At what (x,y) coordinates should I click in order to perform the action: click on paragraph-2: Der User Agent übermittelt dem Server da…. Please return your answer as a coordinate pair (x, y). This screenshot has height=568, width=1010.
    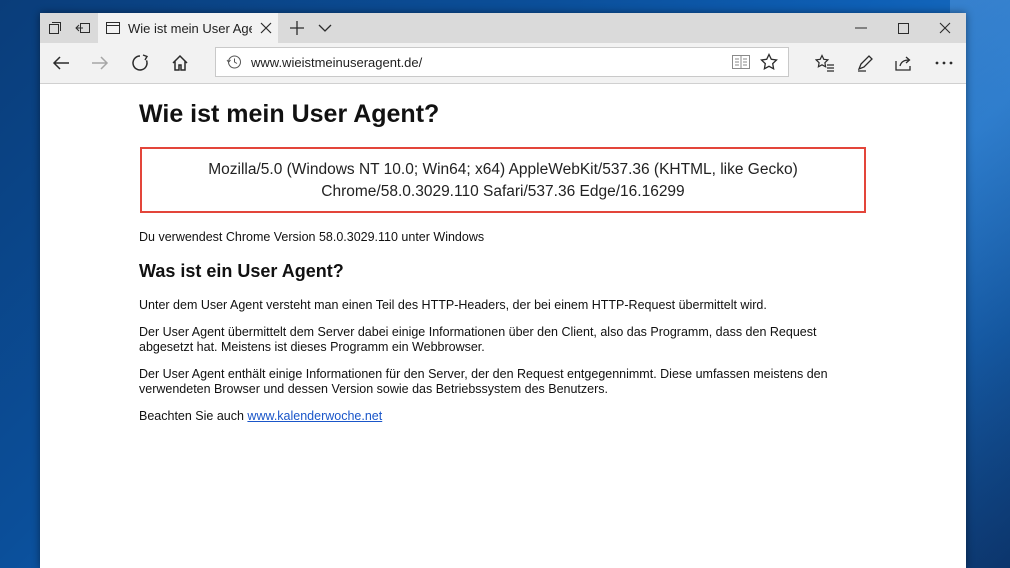
    Looking at the image, I should click on (478, 339).